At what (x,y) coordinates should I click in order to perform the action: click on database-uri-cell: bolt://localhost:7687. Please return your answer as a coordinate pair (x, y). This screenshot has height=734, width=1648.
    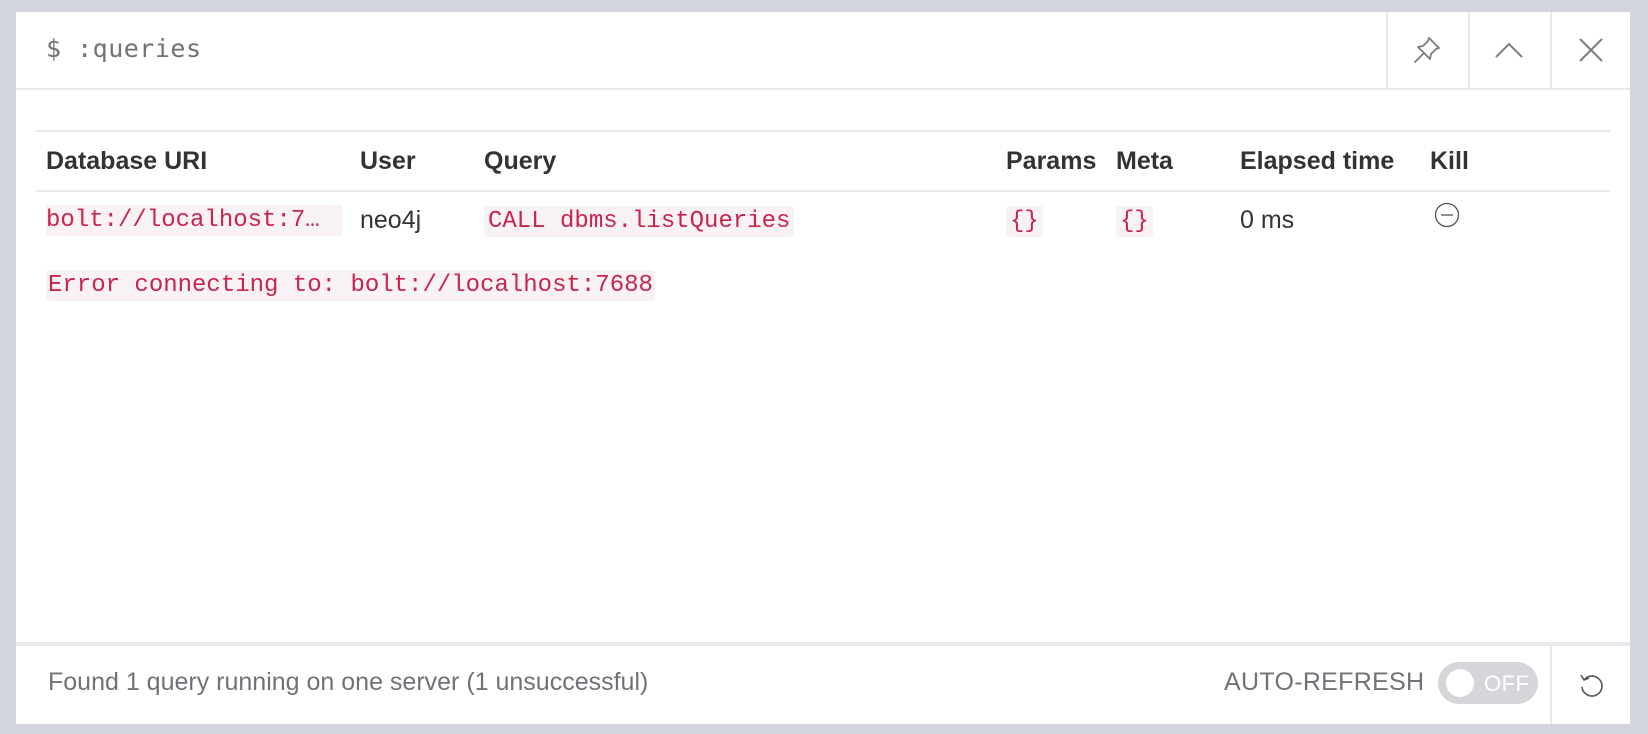
    Looking at the image, I should click on (193, 219).